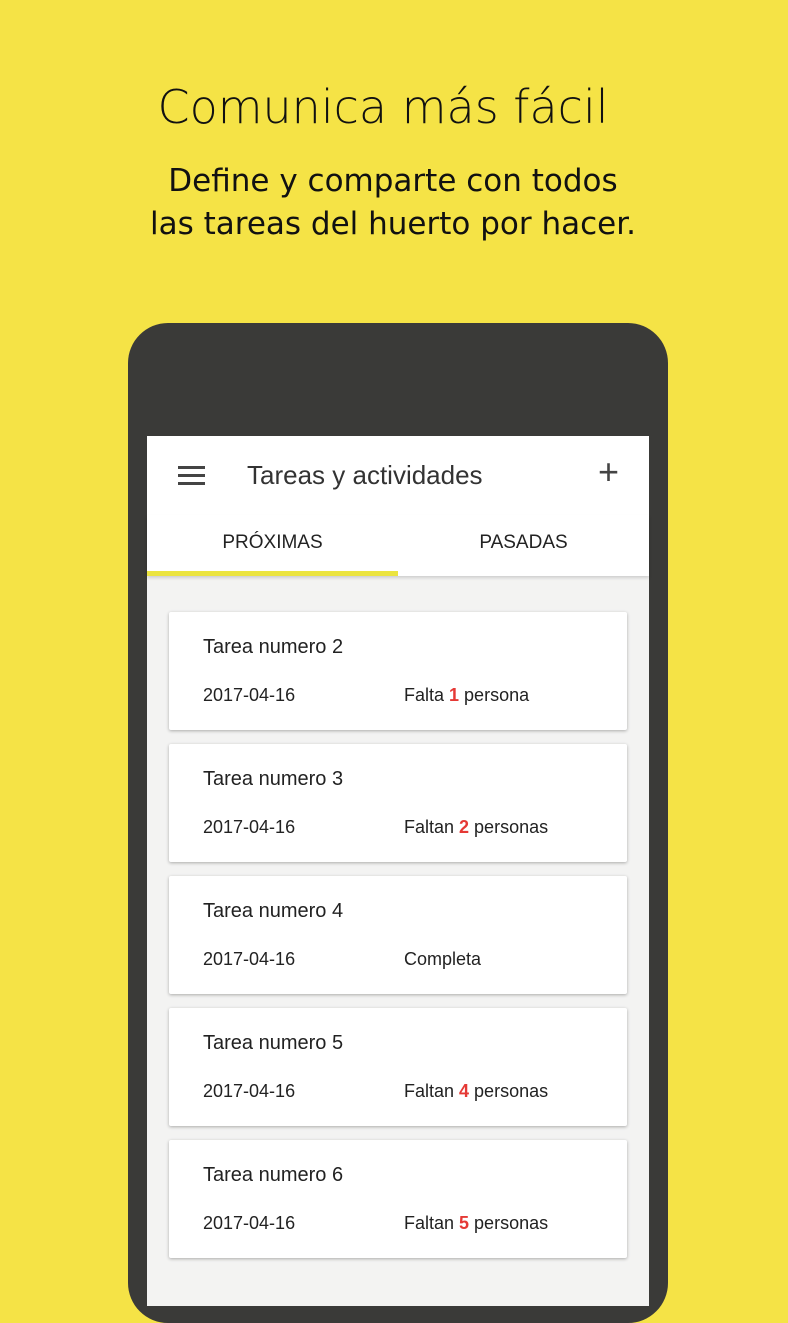 This screenshot has width=788, height=1323. I want to click on hamburger-menu-icon, so click(191, 475).